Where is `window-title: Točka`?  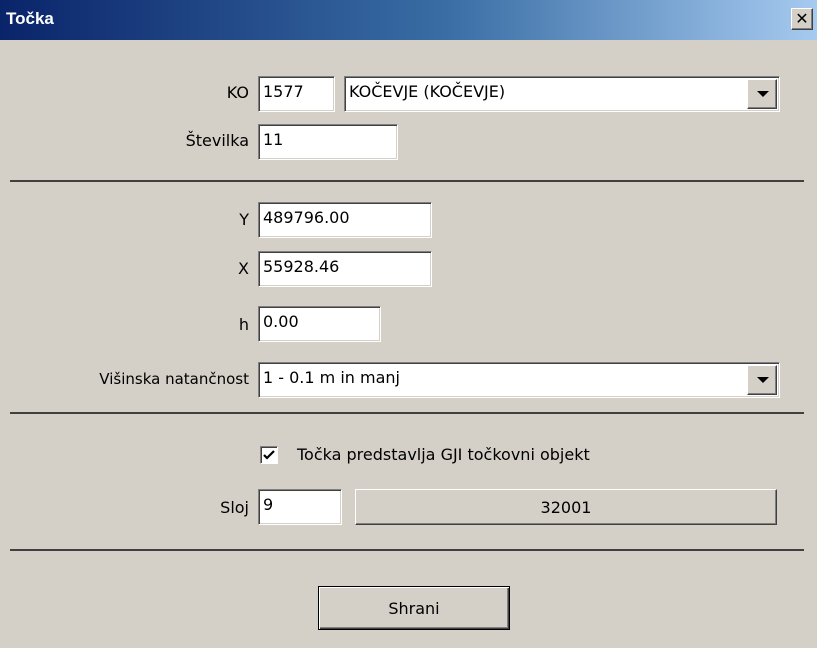 window-title: Točka is located at coordinates (30, 18).